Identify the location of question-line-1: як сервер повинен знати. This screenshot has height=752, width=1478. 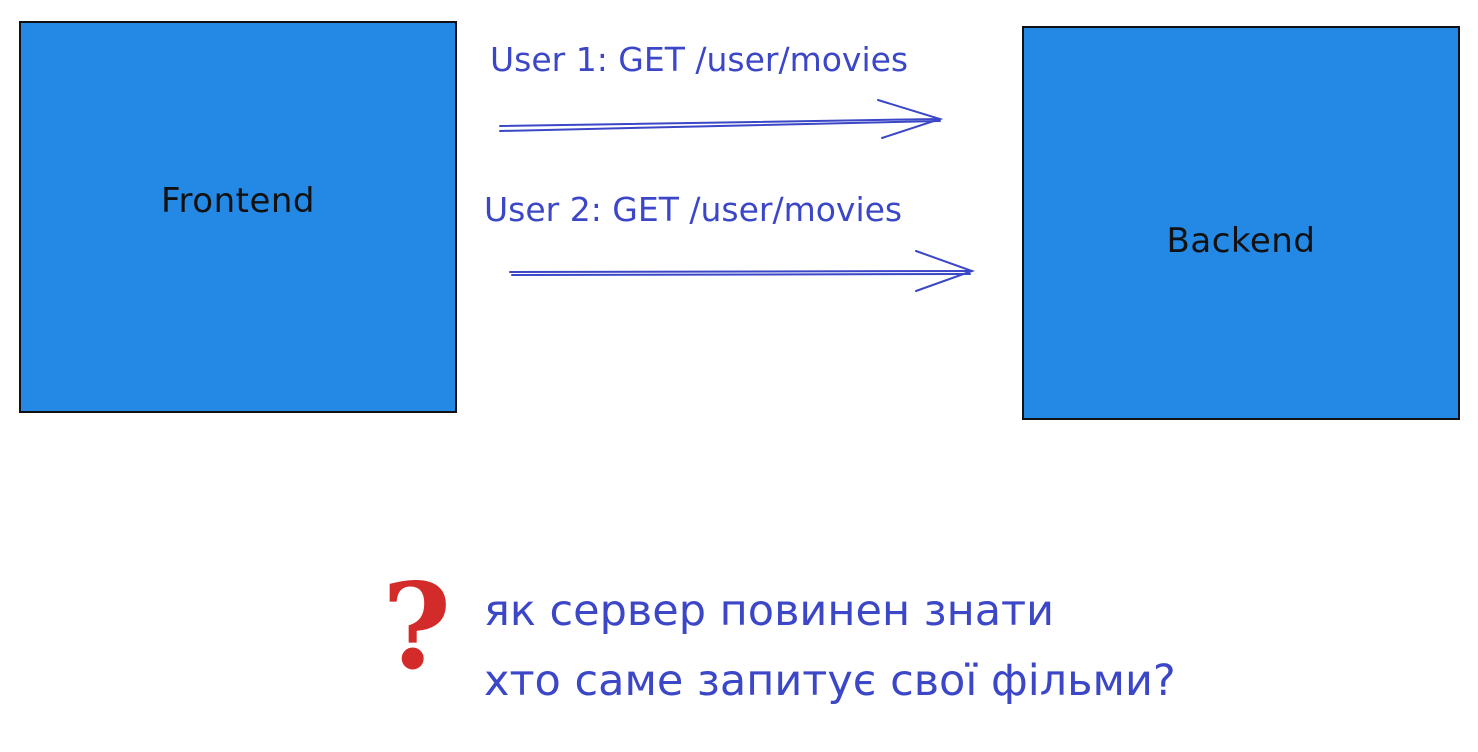
(769, 611).